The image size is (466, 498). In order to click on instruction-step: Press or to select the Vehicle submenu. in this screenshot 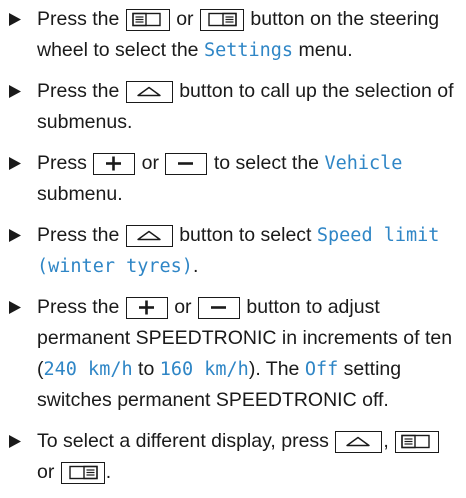, I will do `click(234, 179)`.